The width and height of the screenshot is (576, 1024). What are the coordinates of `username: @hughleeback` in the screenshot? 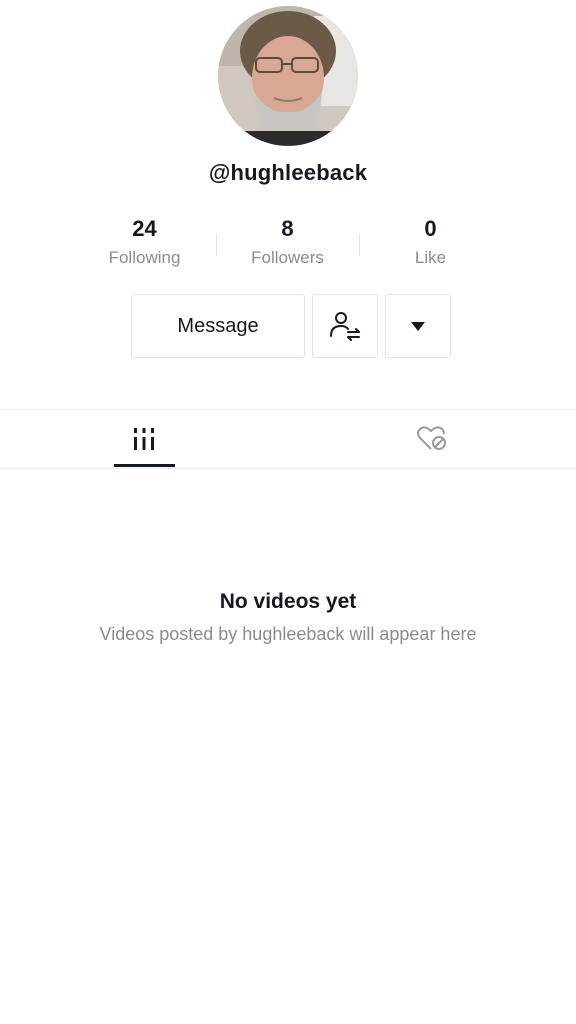 It's located at (288, 172).